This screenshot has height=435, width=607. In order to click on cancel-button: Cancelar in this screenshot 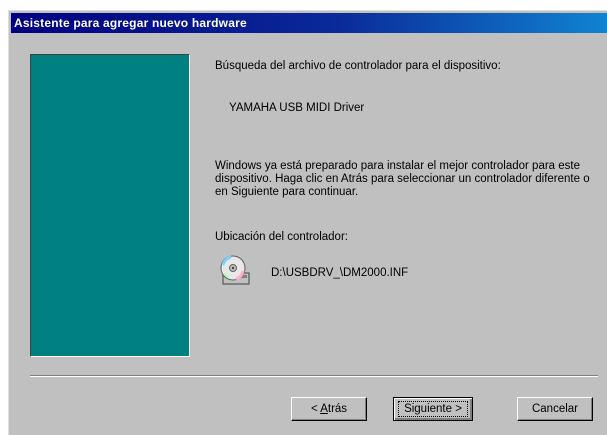, I will do `click(555, 409)`.